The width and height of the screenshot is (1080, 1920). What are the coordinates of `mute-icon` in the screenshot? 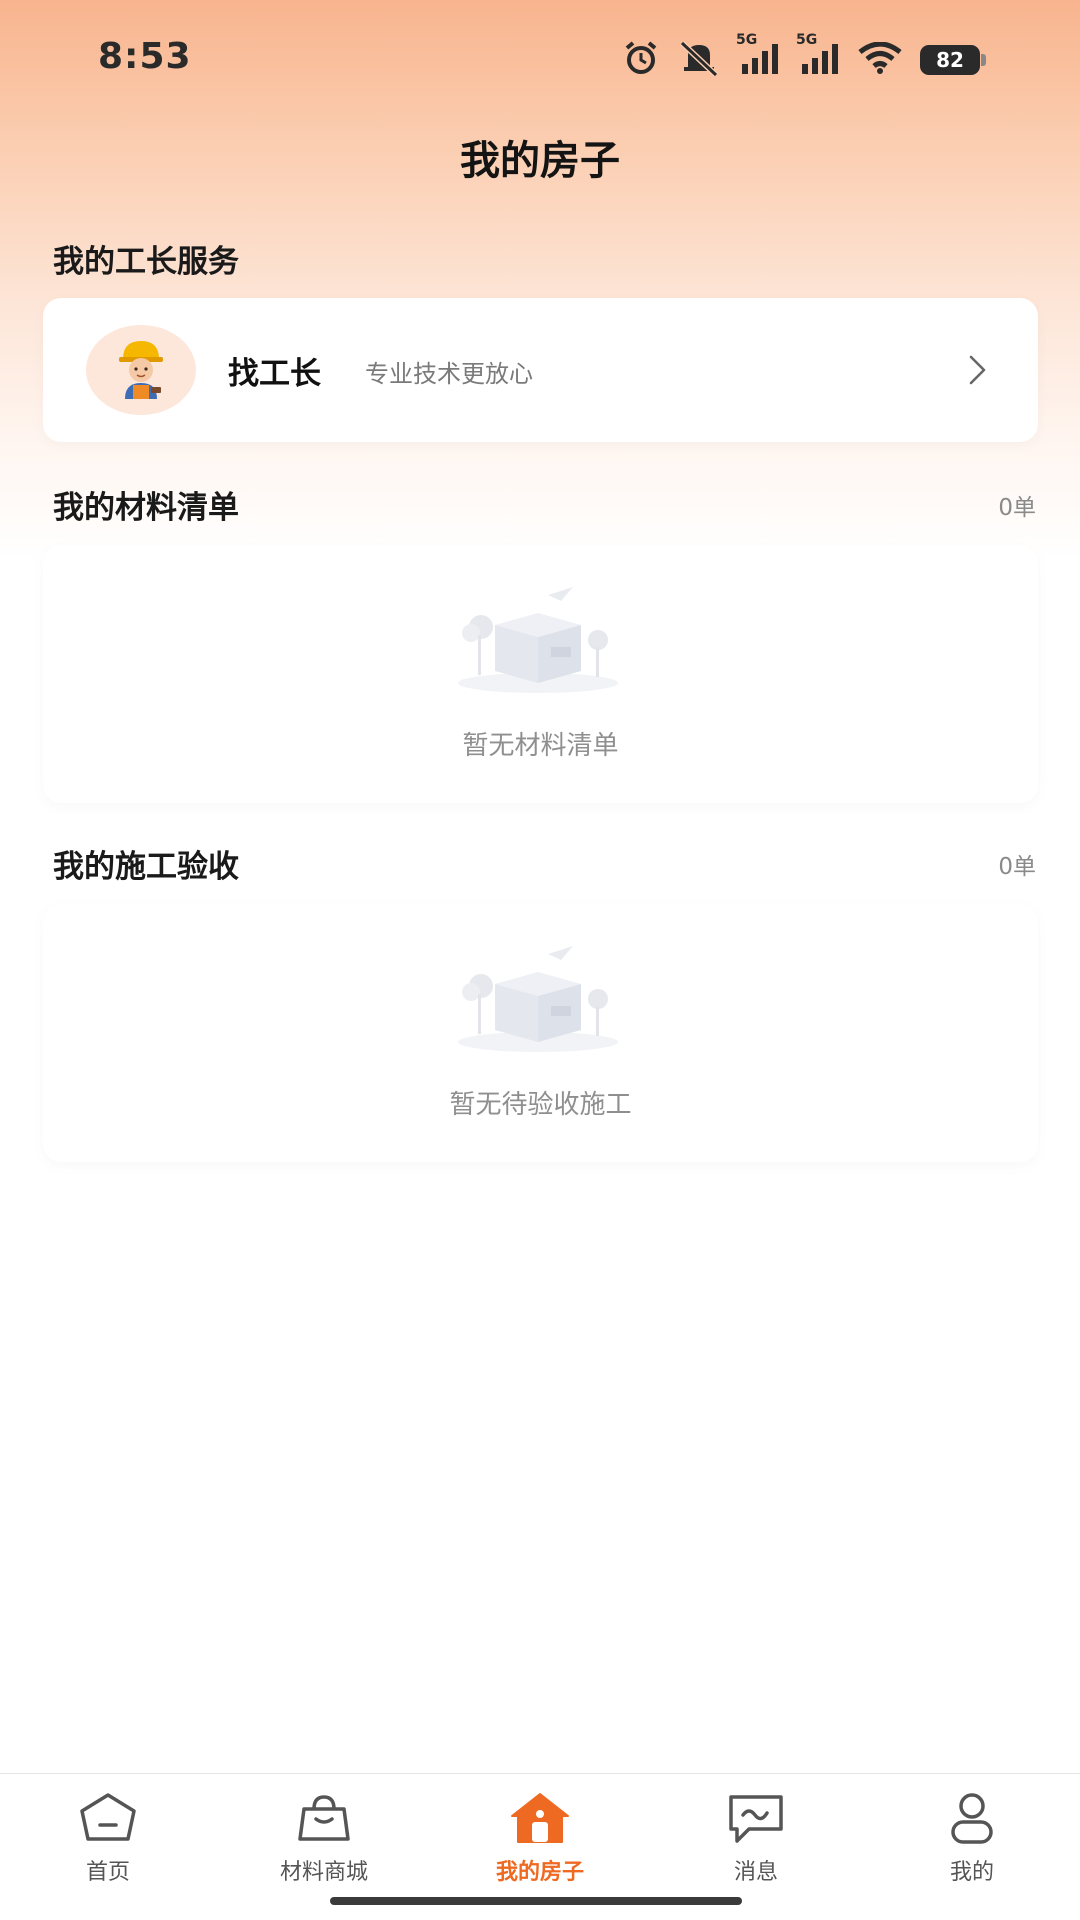 It's located at (699, 60).